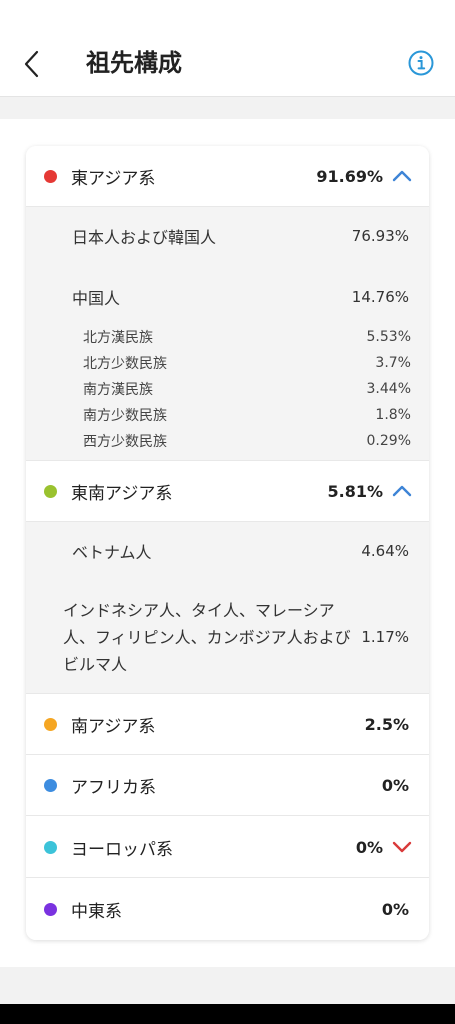 Image resolution: width=455 pixels, height=1024 pixels. I want to click on list-item: 日本人および韓国人 76.93%, so click(227, 236).